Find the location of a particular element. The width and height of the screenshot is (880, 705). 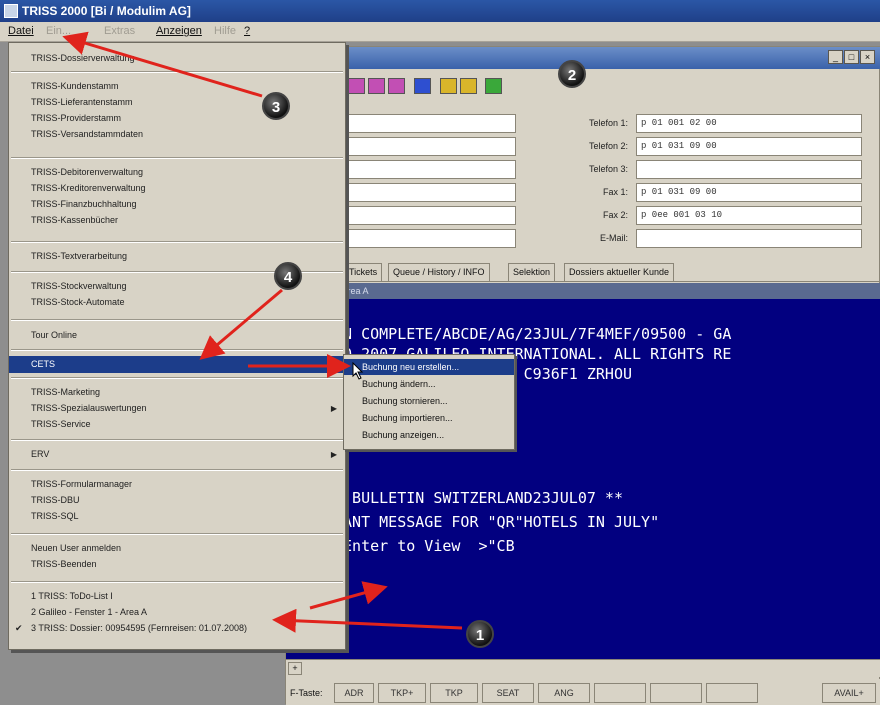

callout-badge: 2 is located at coordinates (572, 74).